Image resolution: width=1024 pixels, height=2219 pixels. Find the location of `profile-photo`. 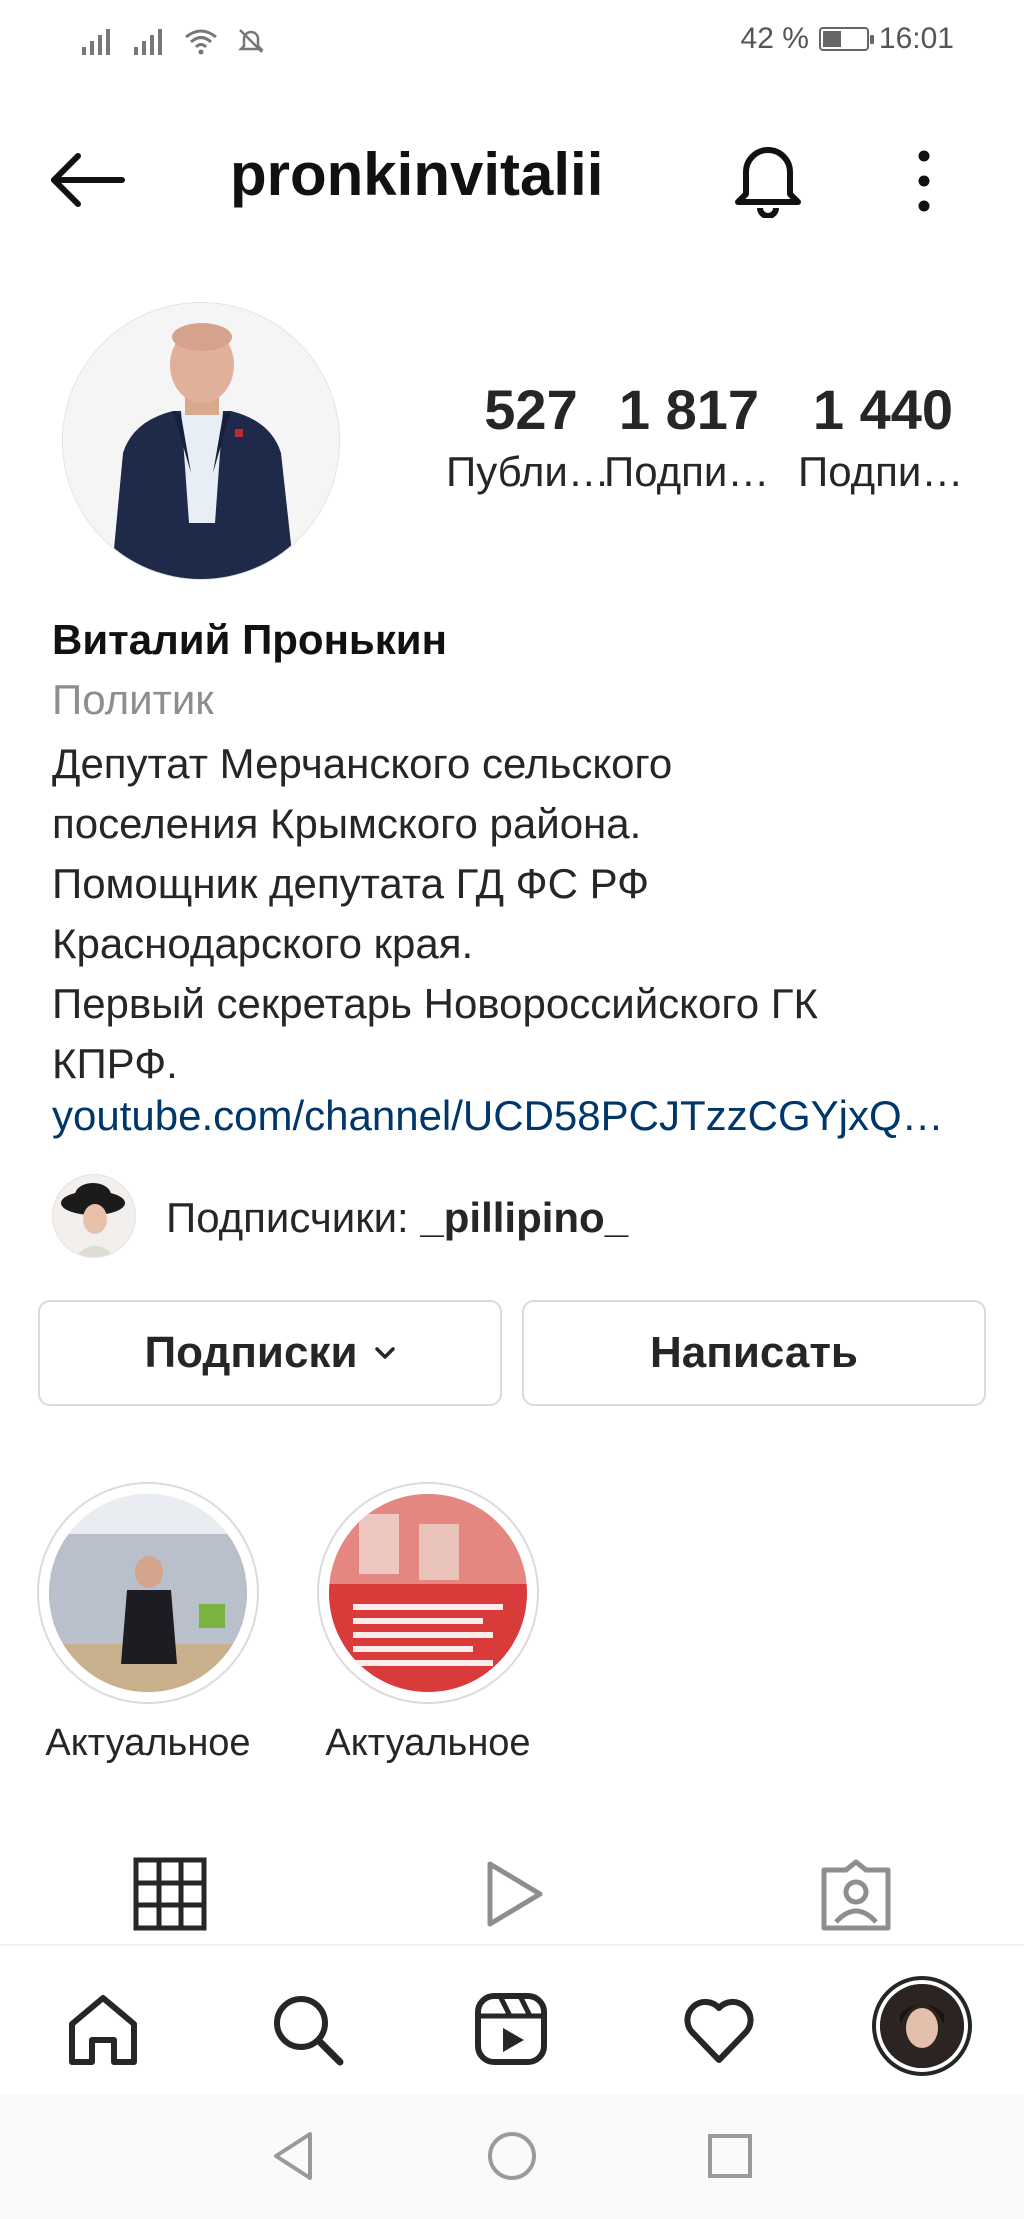

profile-photo is located at coordinates (201, 441).